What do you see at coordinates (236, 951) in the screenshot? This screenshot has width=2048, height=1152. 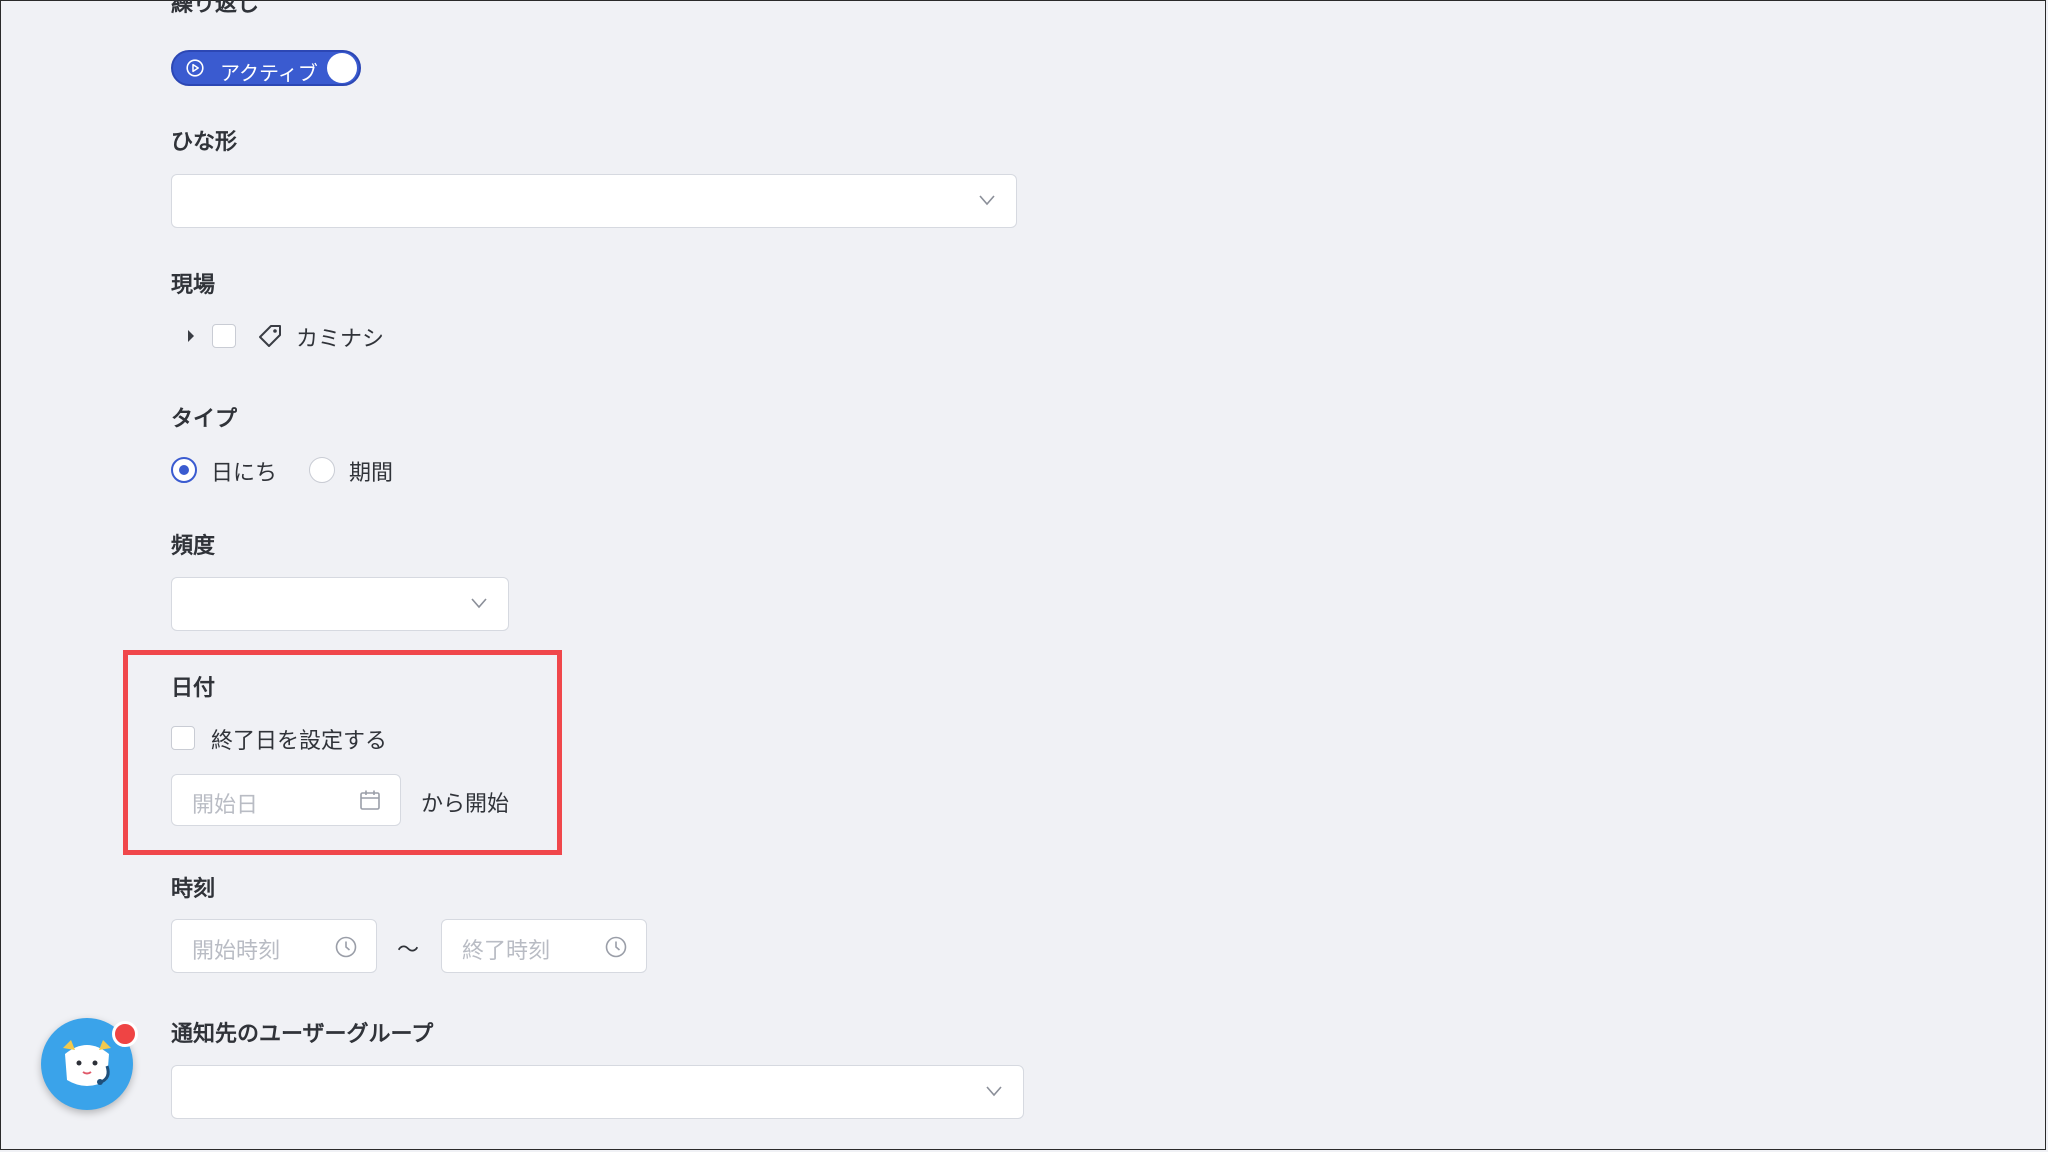 I see `start-time-placeholder: 開始時刻` at bounding box center [236, 951].